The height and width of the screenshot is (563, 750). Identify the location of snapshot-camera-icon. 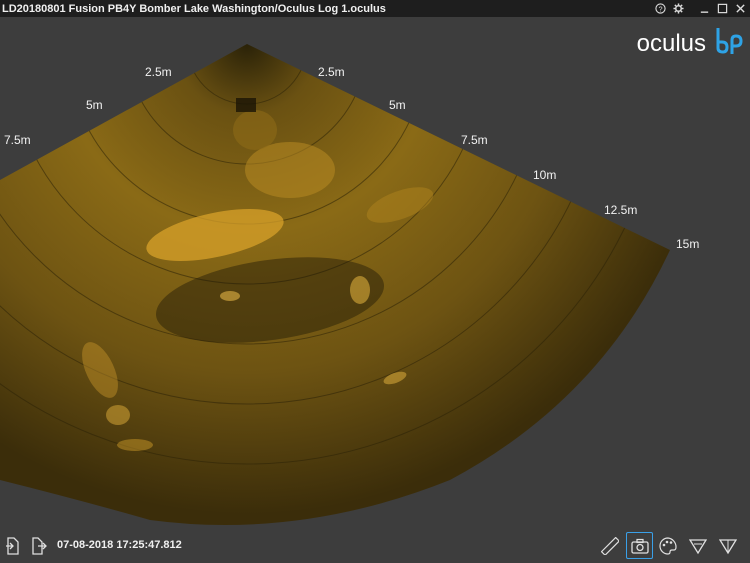
(639, 545).